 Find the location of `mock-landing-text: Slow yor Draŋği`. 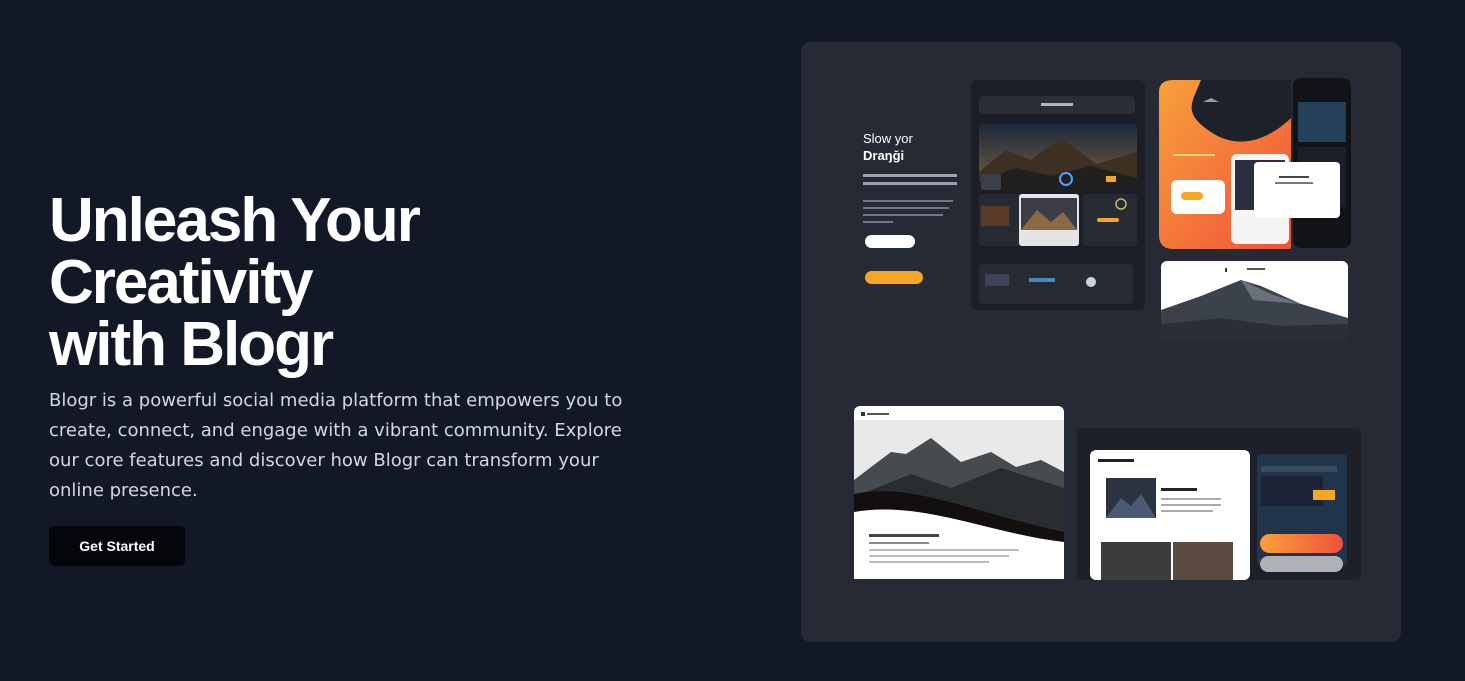

mock-landing-text: Slow yor Draŋği is located at coordinates (910, 207).